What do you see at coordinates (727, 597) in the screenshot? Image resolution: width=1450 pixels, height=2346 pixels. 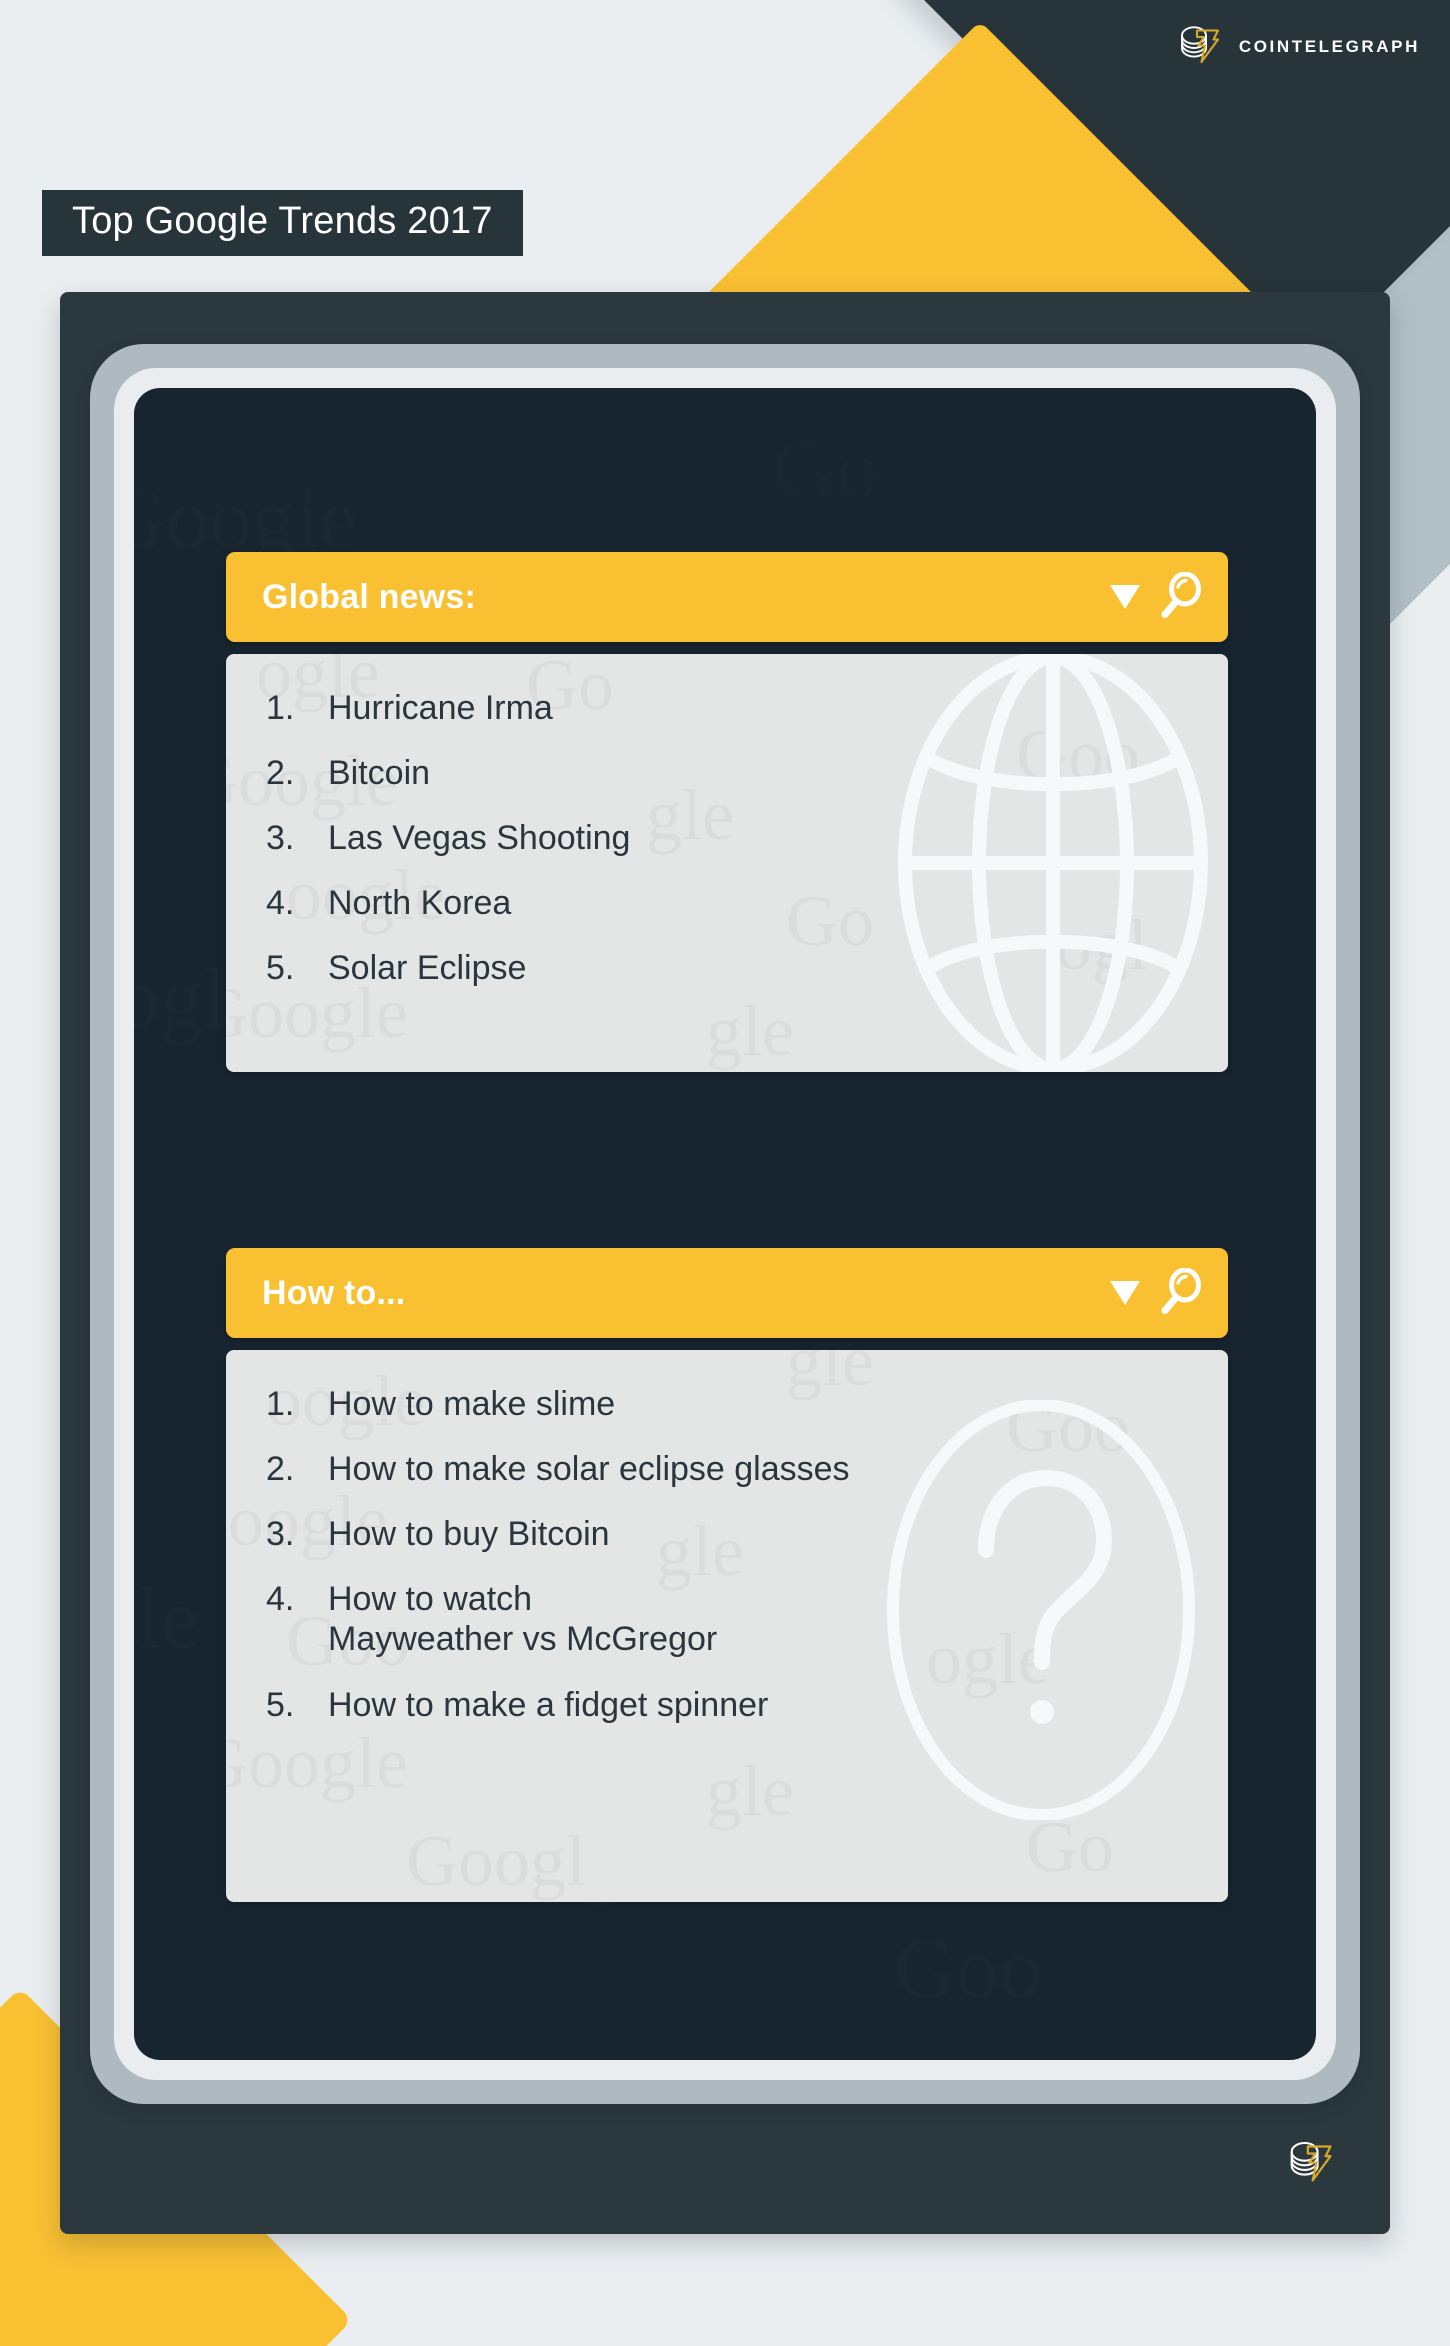 I see `section-header-global-news: Global news:` at bounding box center [727, 597].